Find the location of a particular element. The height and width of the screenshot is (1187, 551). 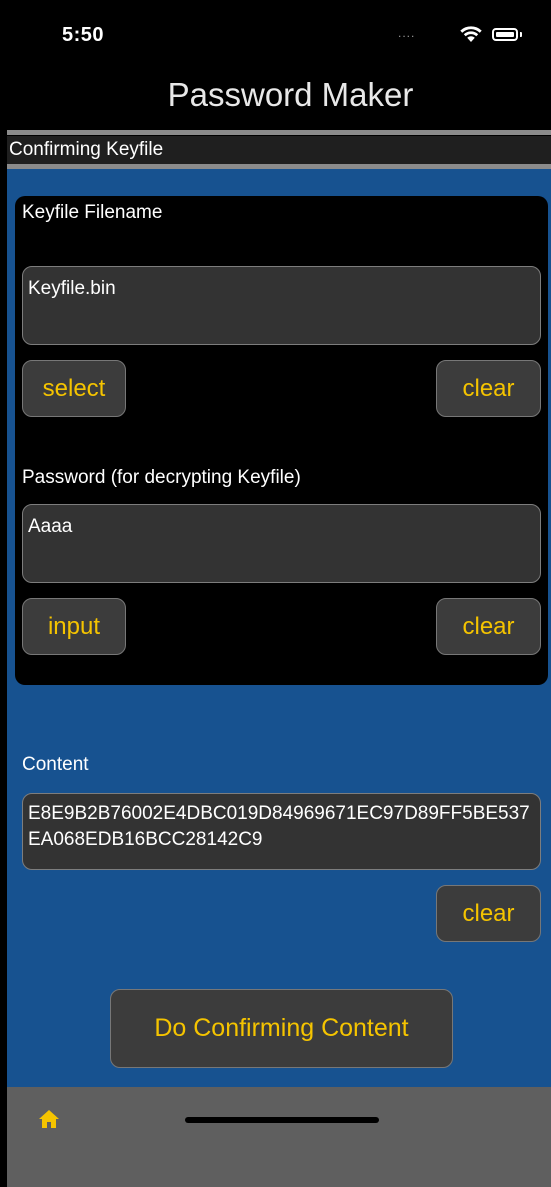

status-time: 5:50 is located at coordinates (83, 35).